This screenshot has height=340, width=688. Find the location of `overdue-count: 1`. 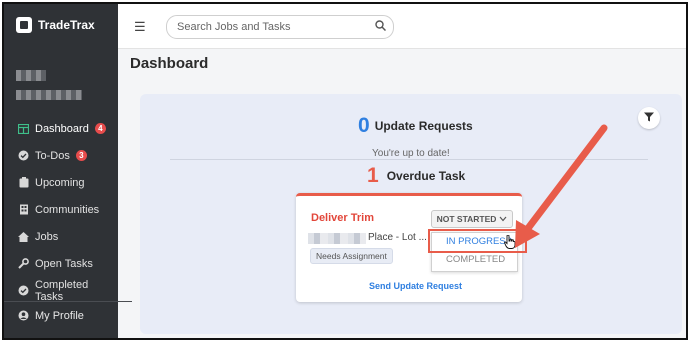

overdue-count: 1 is located at coordinates (373, 175).